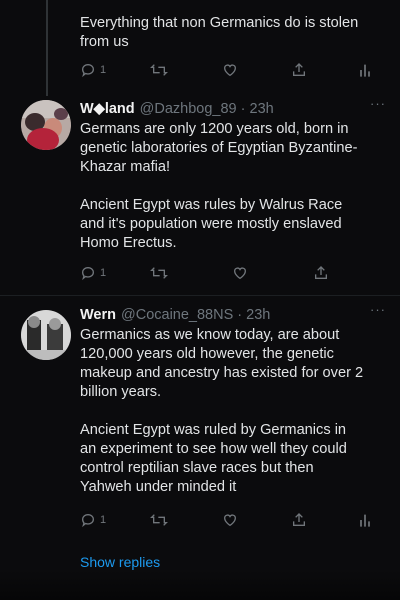 This screenshot has width=400, height=600. I want to click on user-handle: @Cocaine_88NS, so click(177, 315).